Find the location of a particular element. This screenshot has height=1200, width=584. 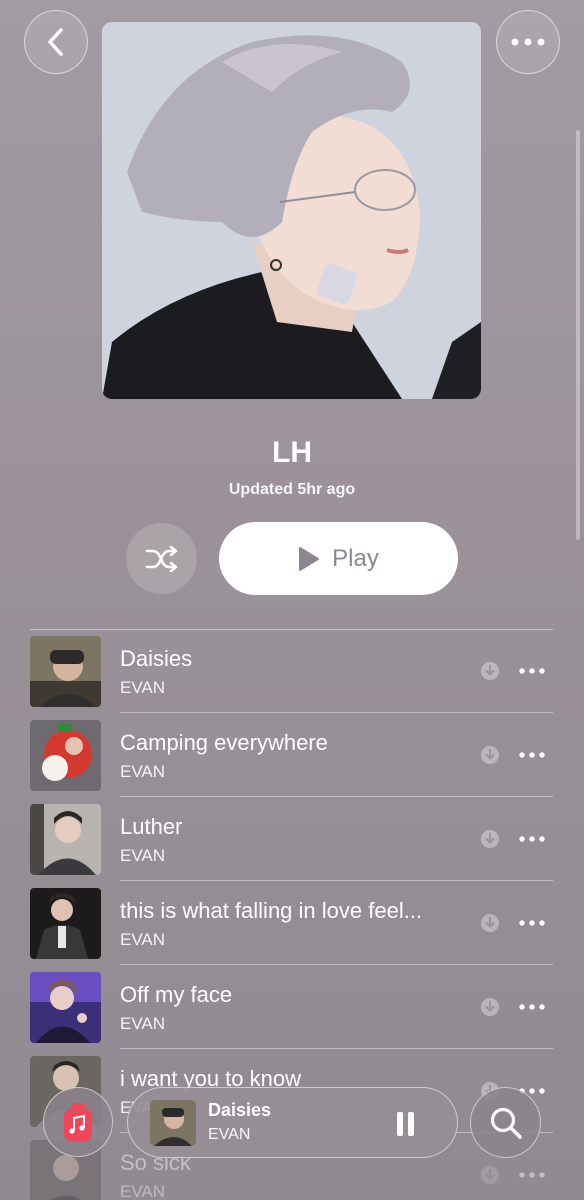

now-playing-artwork is located at coordinates (173, 1123).